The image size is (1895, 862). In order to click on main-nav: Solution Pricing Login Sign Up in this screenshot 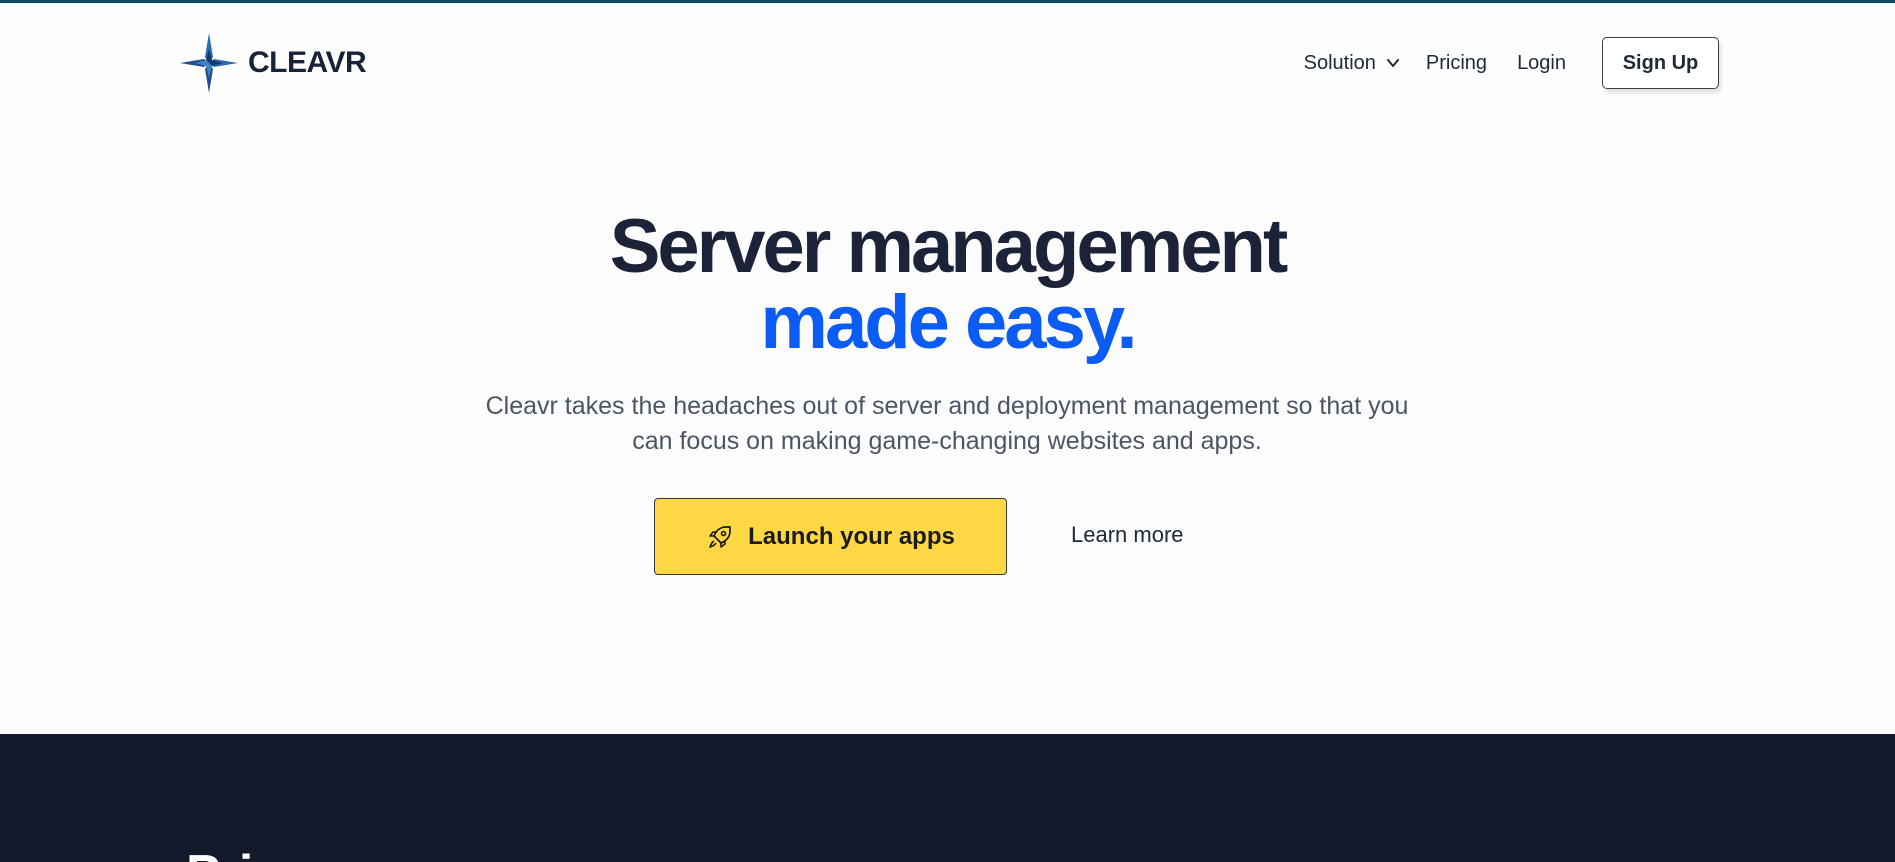, I will do `click(1511, 63)`.